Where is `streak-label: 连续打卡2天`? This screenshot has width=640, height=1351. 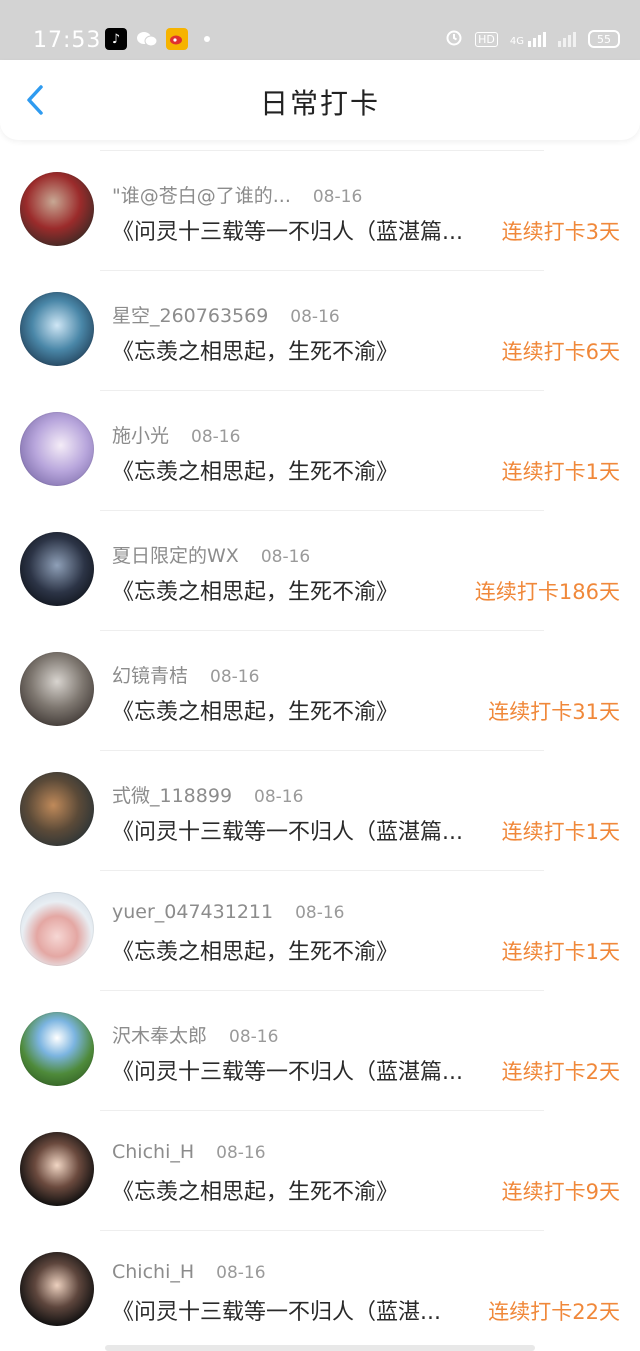
streak-label: 连续打卡2天 is located at coordinates (560, 1072).